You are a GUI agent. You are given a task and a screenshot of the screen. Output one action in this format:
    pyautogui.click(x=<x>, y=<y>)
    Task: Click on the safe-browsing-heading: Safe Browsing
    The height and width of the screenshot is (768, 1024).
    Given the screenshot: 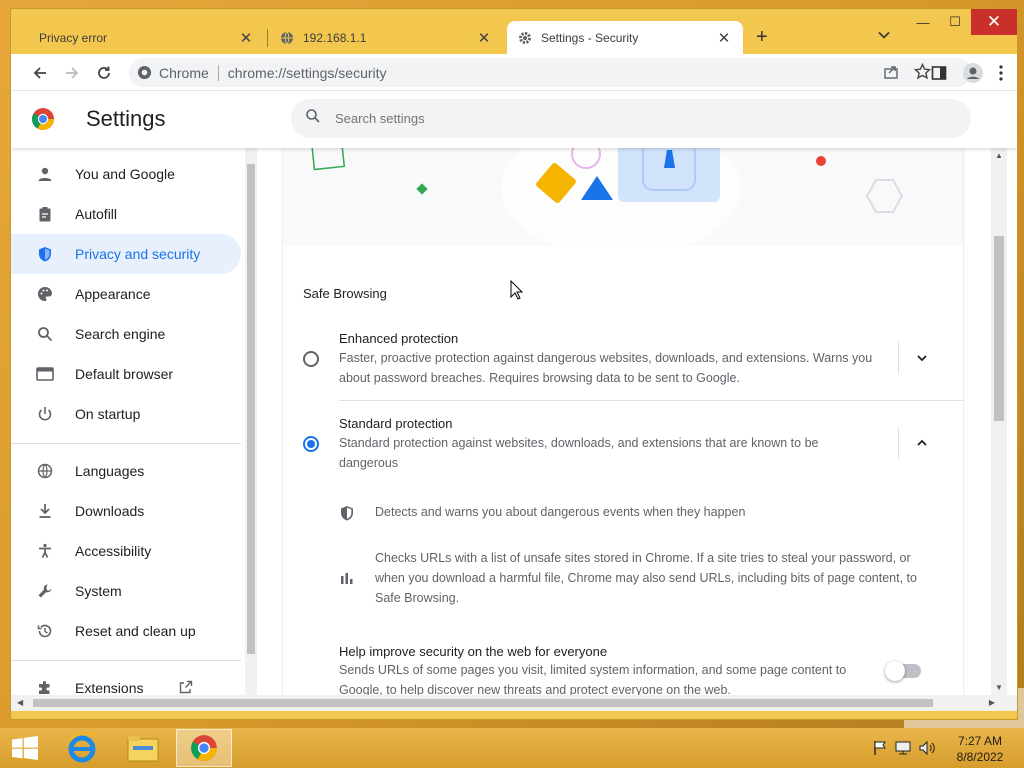 What is the action you would take?
    pyautogui.click(x=345, y=293)
    